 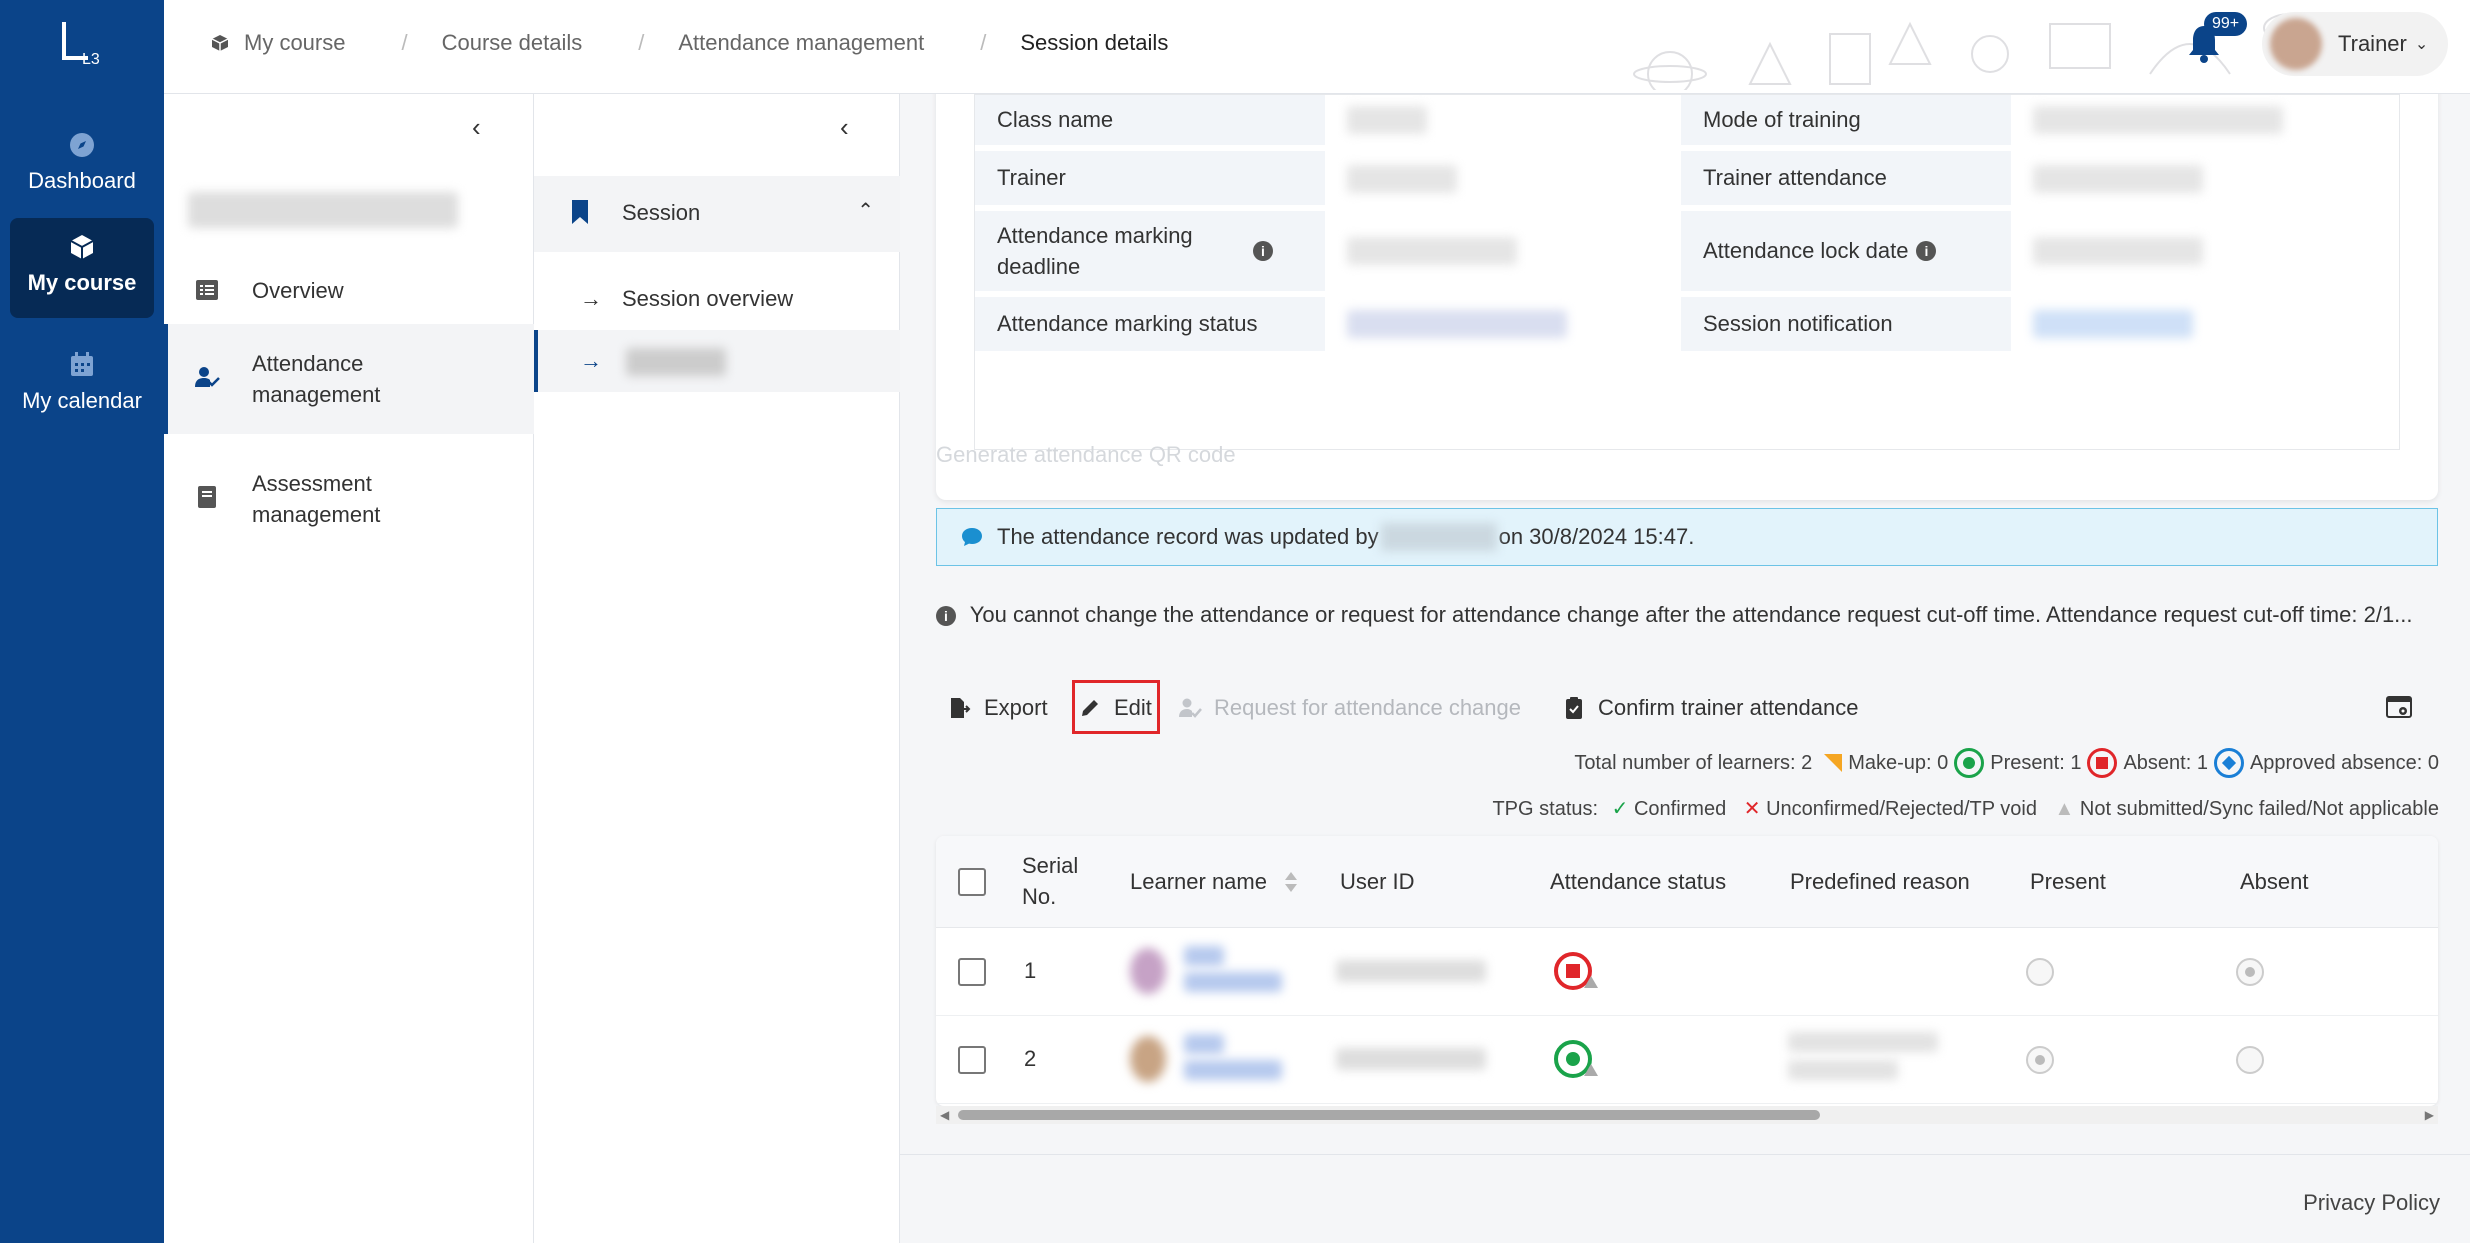 What do you see at coordinates (2259, 809) in the screenshot?
I see `tpg-not-submitted: Not submitted/Sync failed/Not applicable` at bounding box center [2259, 809].